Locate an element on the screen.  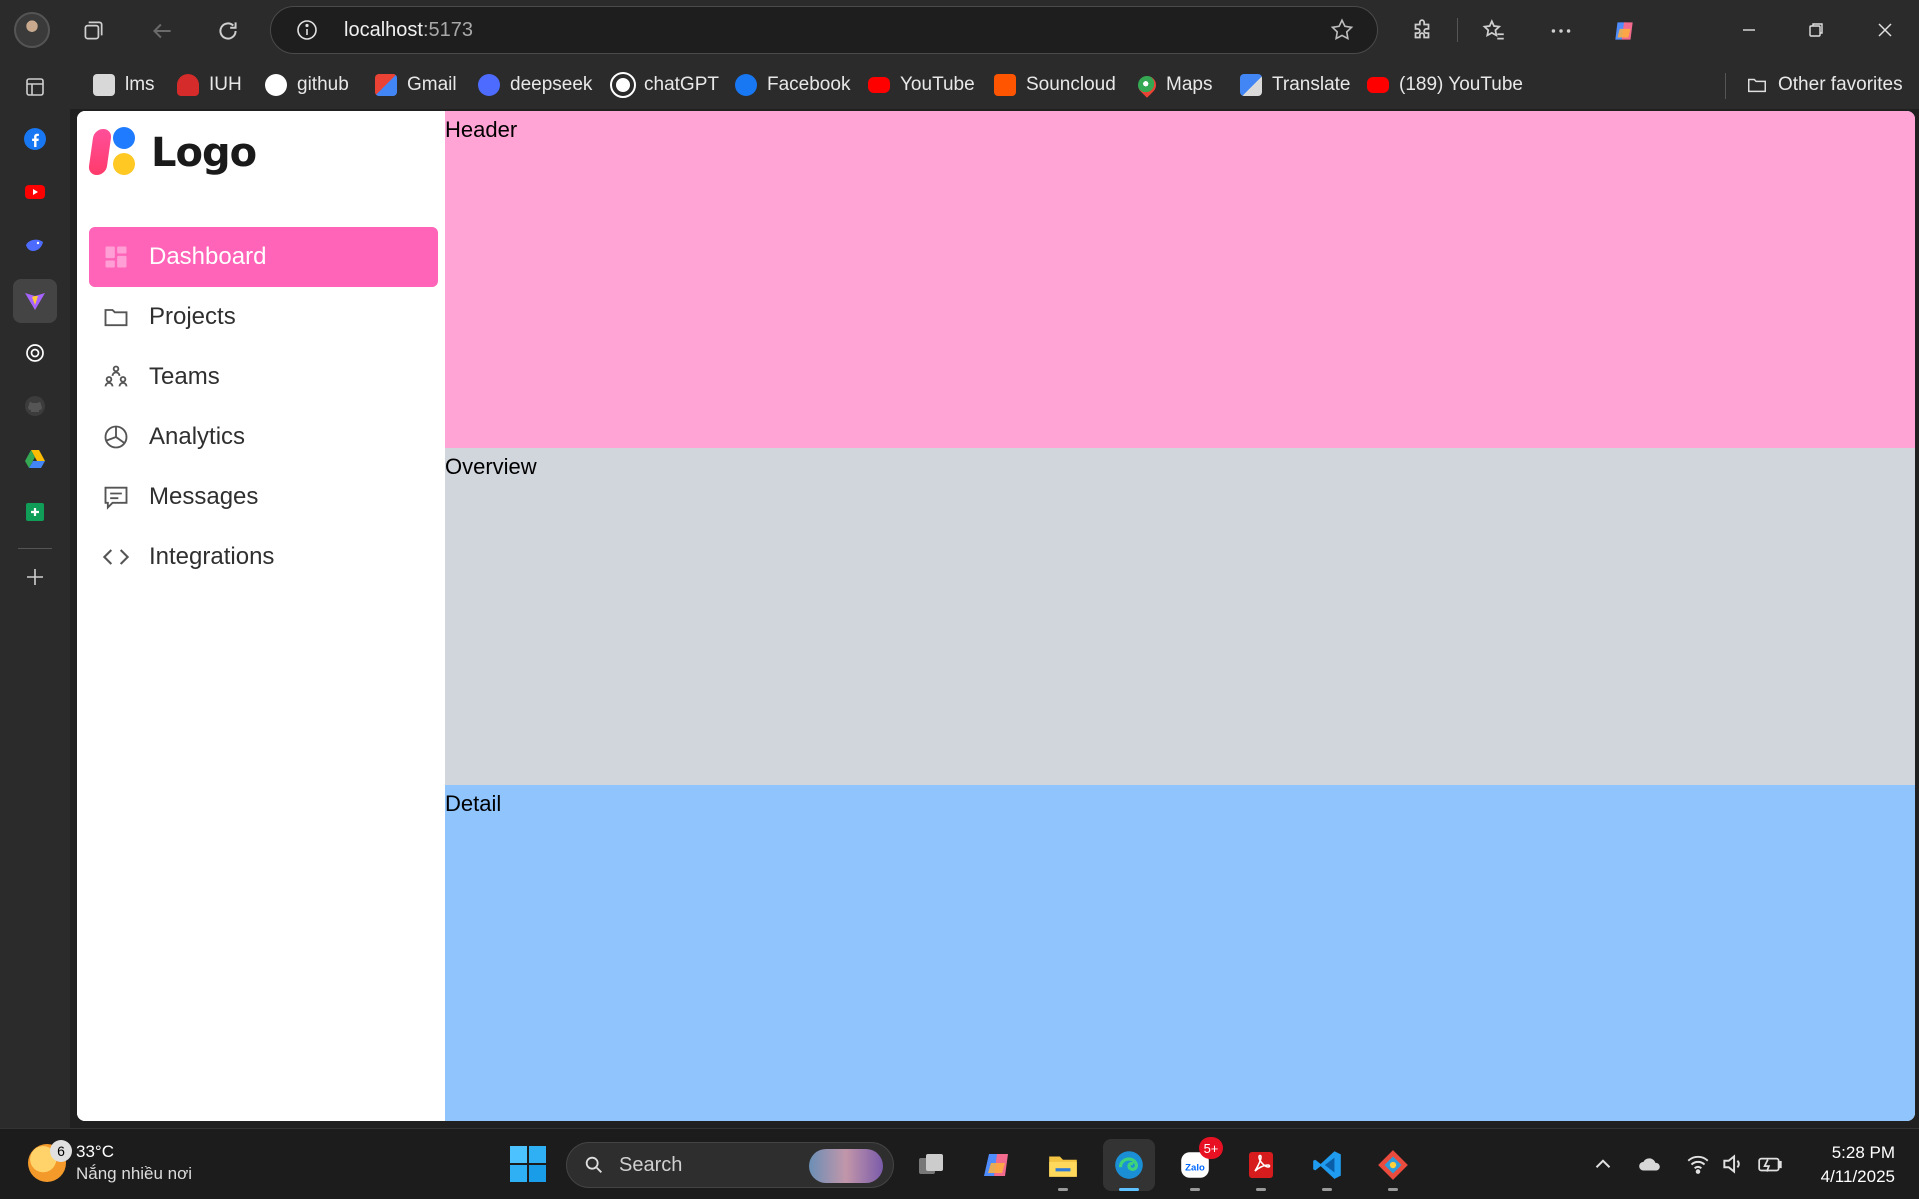
show-hidden-icons-icon is located at coordinates (1603, 1164).